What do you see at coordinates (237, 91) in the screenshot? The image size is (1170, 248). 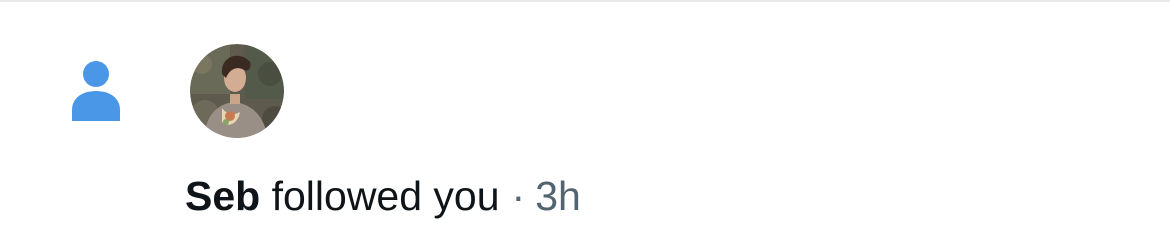 I see `avatar` at bounding box center [237, 91].